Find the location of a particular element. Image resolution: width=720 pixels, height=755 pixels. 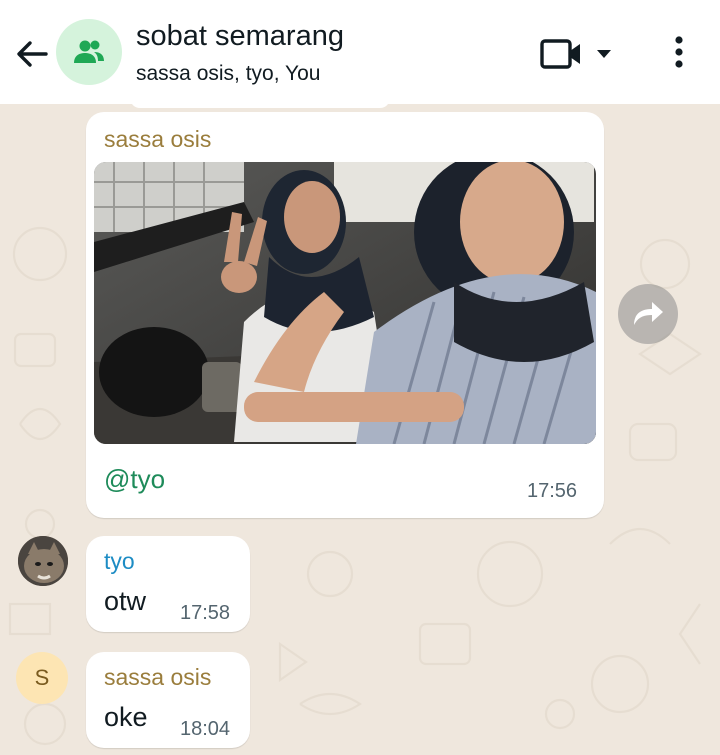

sender-avatar-sassa: S is located at coordinates (42, 678).